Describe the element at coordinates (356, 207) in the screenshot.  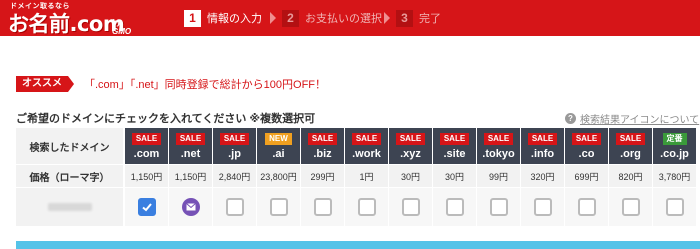
I see `table-checkbox-row` at that location.